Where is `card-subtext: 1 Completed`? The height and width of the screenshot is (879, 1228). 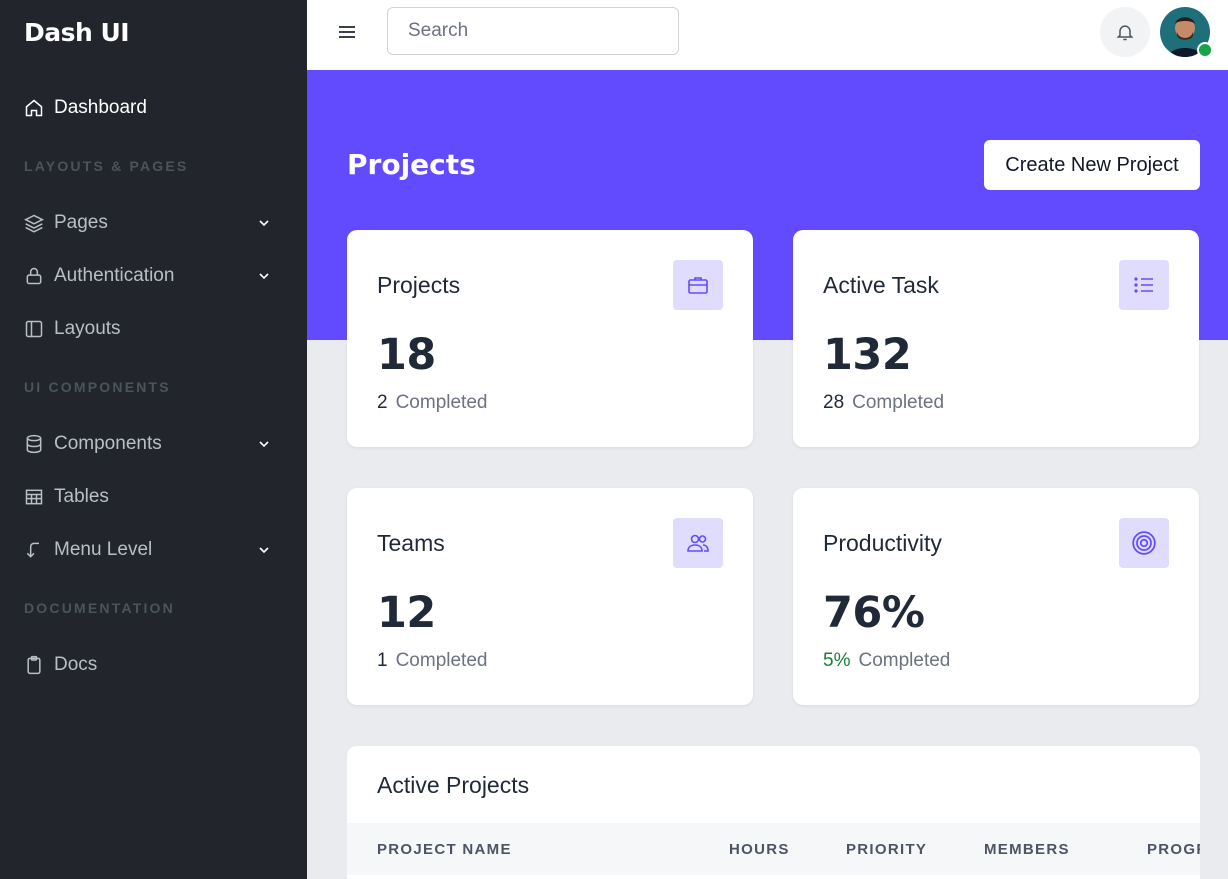
card-subtext: 1 Completed is located at coordinates (432, 661).